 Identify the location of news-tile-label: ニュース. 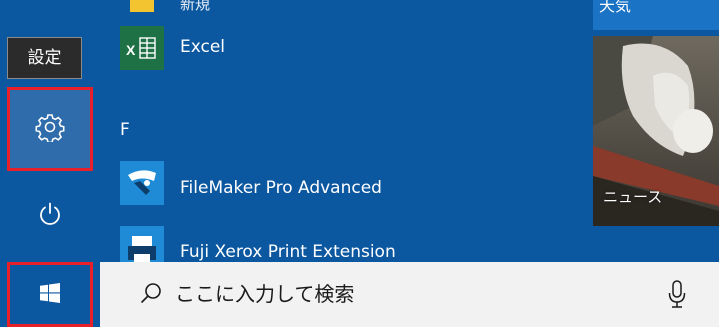
(633, 197).